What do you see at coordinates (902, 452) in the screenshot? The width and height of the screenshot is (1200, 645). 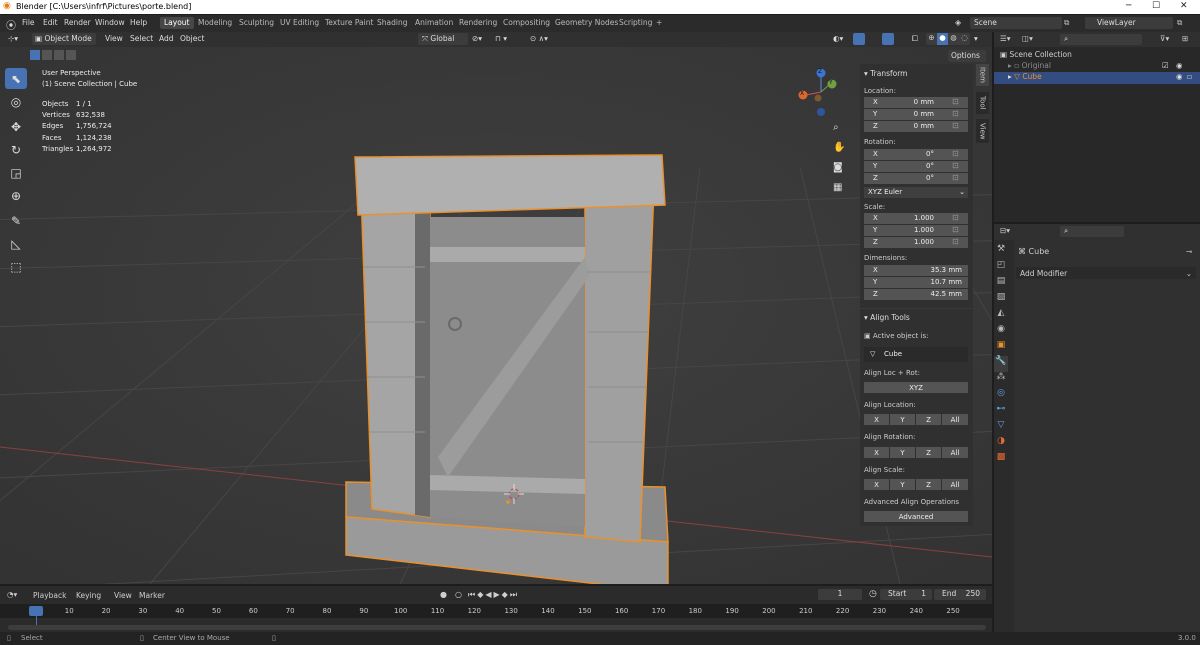 I see `align-rotation-y-button: Y` at bounding box center [902, 452].